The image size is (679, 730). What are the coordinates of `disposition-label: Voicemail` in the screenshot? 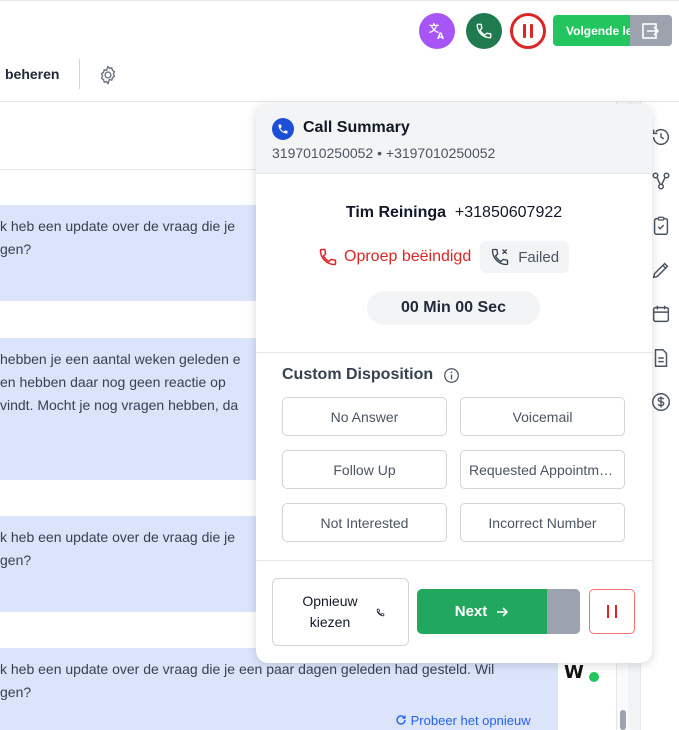 It's located at (542, 416).